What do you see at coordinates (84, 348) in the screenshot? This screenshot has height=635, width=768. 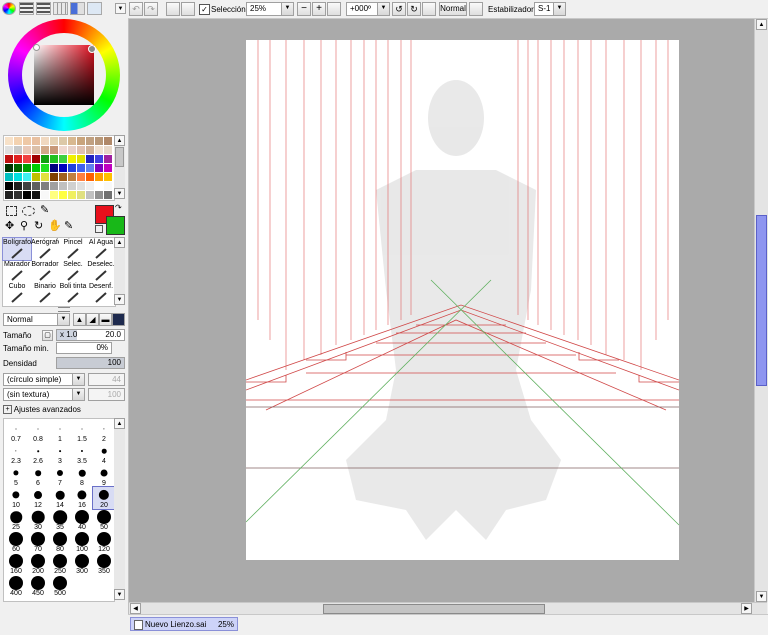 I see `min-size-slider: 0%` at bounding box center [84, 348].